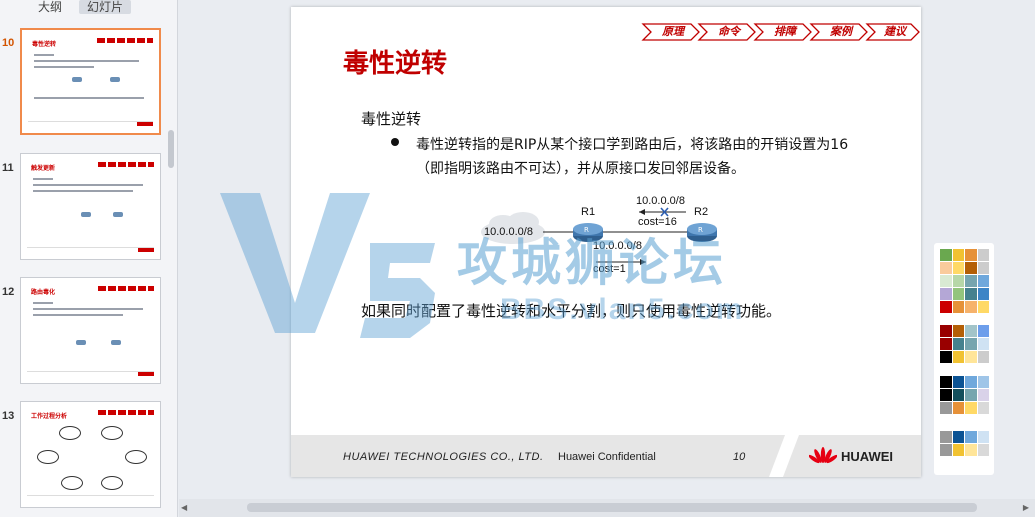  What do you see at coordinates (90, 330) in the screenshot?
I see `slide-thumbnail-12: 路由毒化` at bounding box center [90, 330].